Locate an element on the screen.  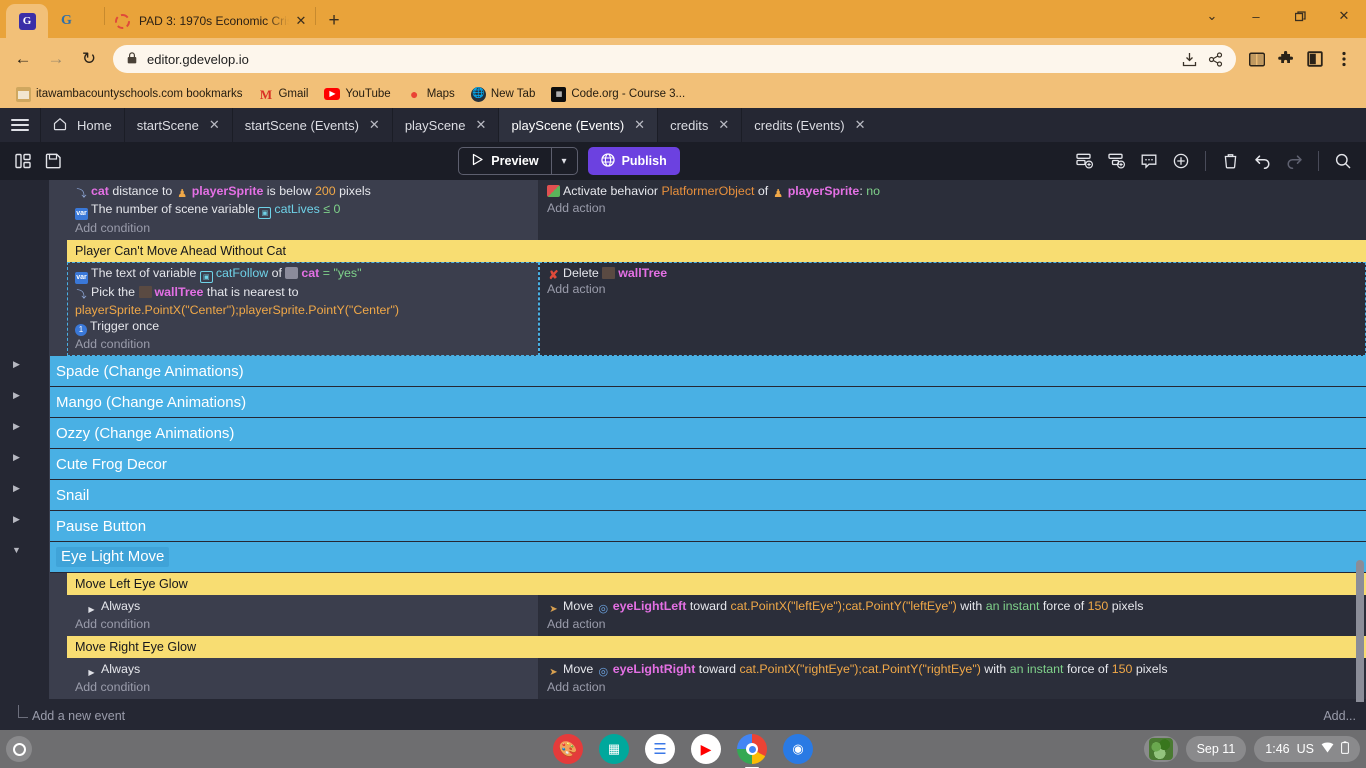
open-project-manager-icon is located at coordinates (23, 161).